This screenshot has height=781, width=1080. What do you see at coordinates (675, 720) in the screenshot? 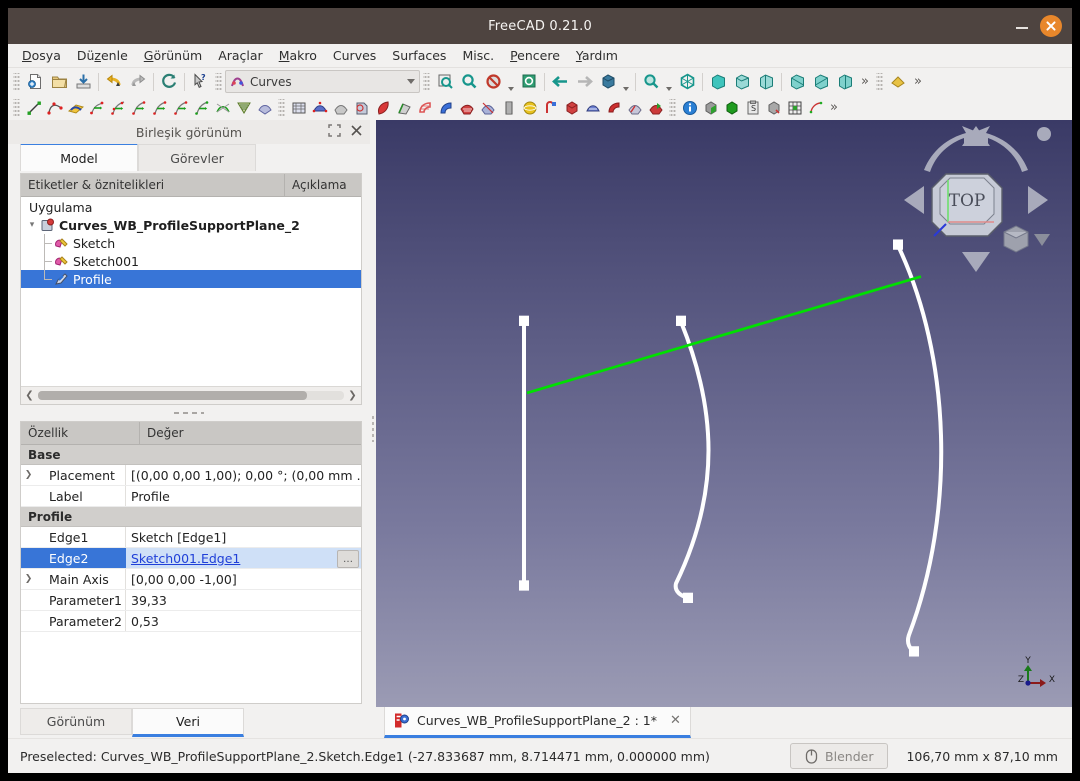
I see `document-tab-close-icon: ✕` at bounding box center [675, 720].